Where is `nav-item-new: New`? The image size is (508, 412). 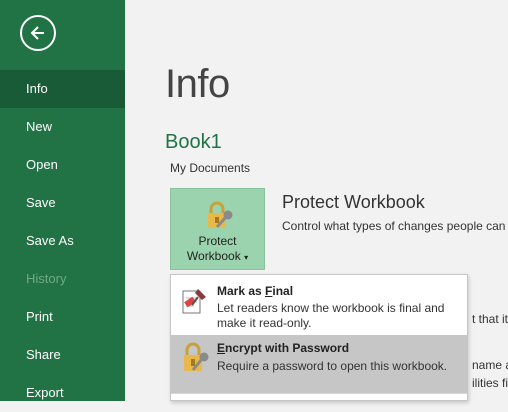 nav-item-new: New is located at coordinates (62, 127).